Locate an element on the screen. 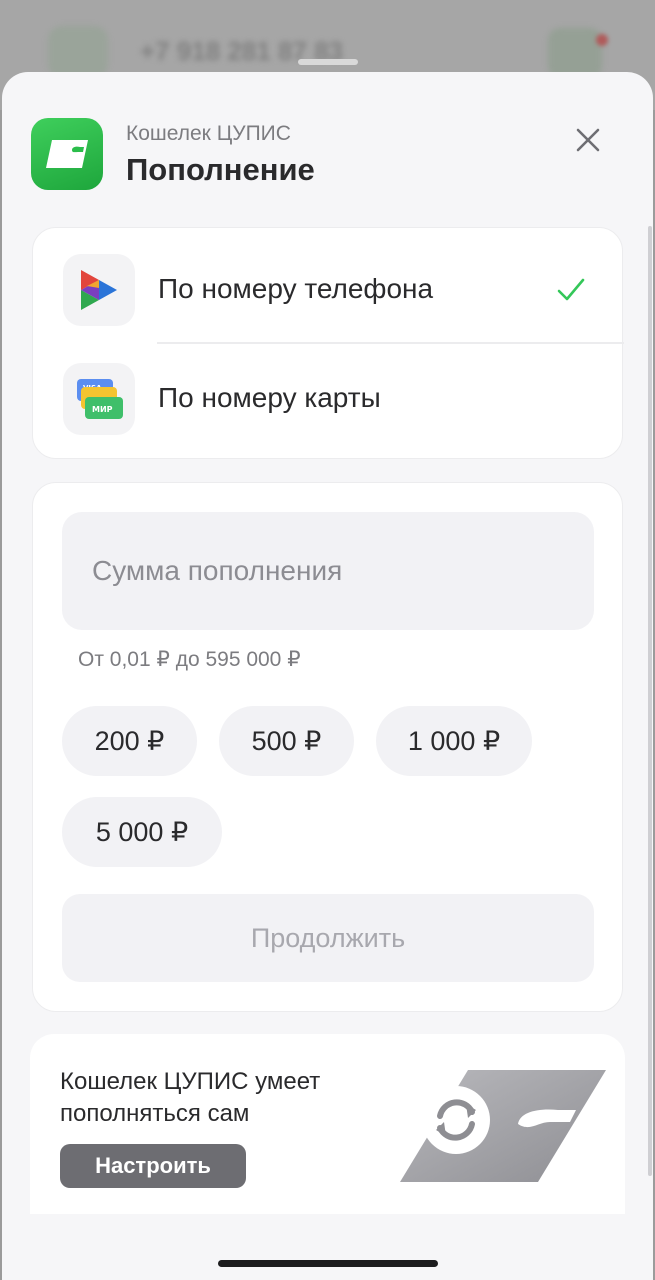  method-card-option: VISA МИР По номеру карты is located at coordinates (328, 399).